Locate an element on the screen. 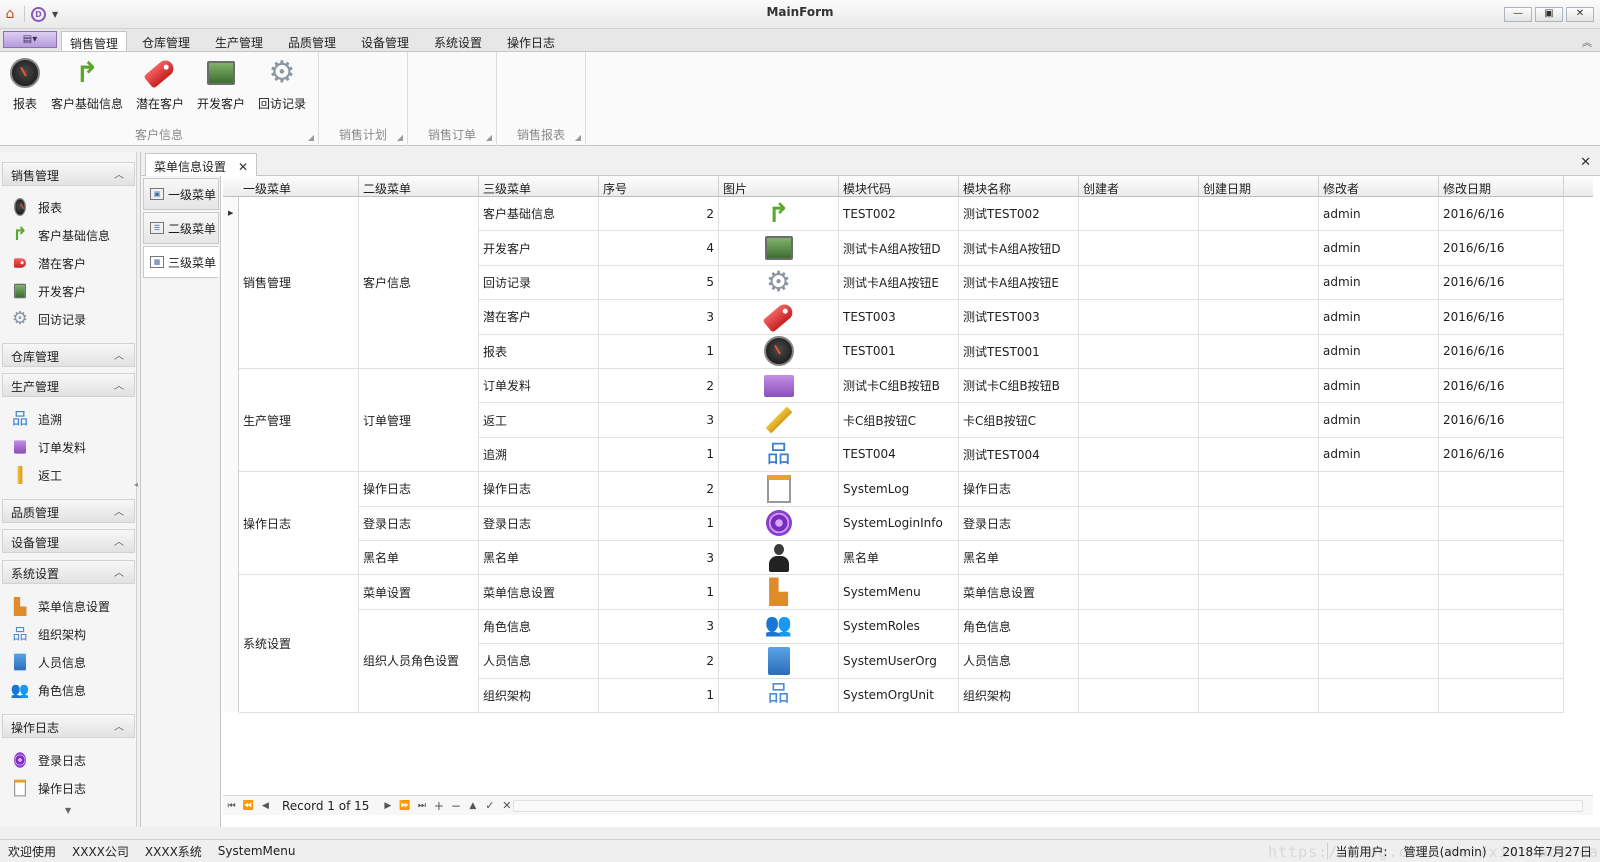  nav-scroll-down: ▼ is located at coordinates (40, 810).